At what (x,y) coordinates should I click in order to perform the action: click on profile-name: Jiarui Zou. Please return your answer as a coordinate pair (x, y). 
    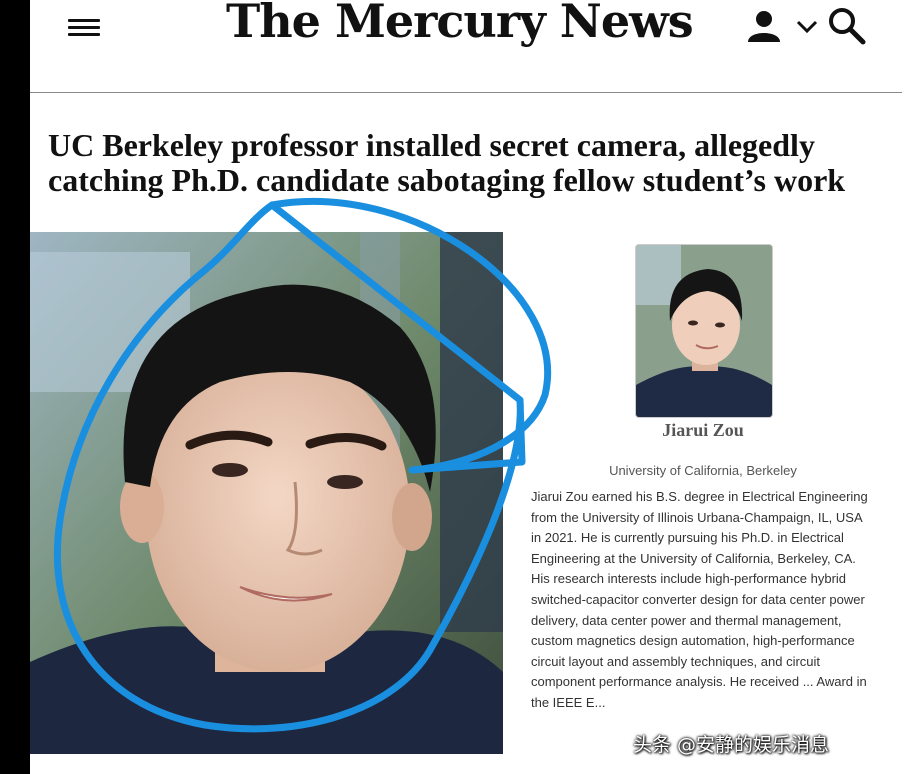
    Looking at the image, I should click on (703, 430).